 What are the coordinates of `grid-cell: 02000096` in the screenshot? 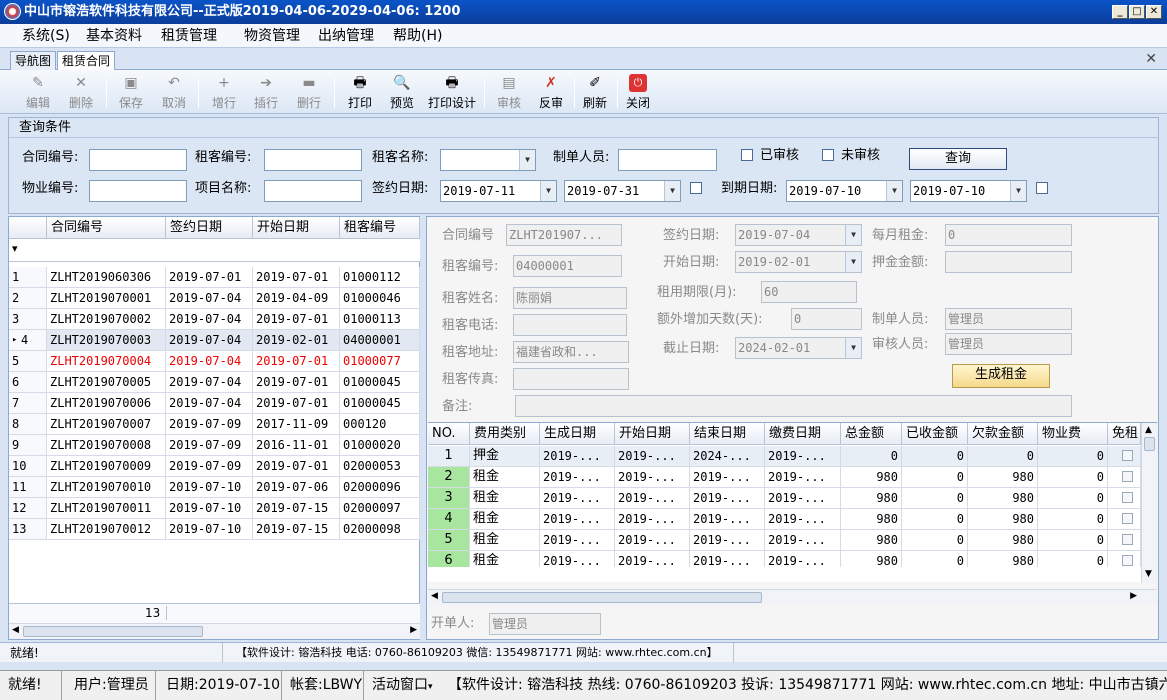 It's located at (380, 487).